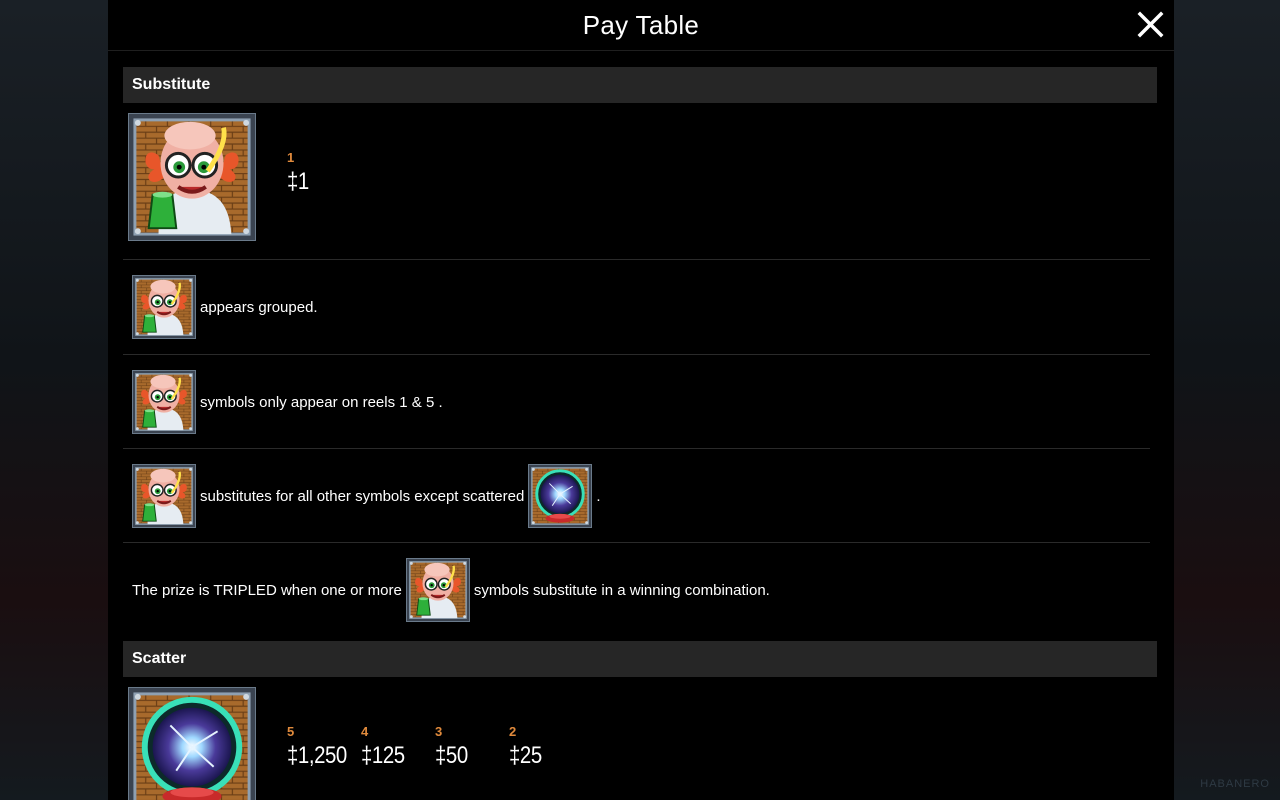  Describe the element at coordinates (636, 306) in the screenshot. I see `rule-row-grouped: appears grouped.` at that location.